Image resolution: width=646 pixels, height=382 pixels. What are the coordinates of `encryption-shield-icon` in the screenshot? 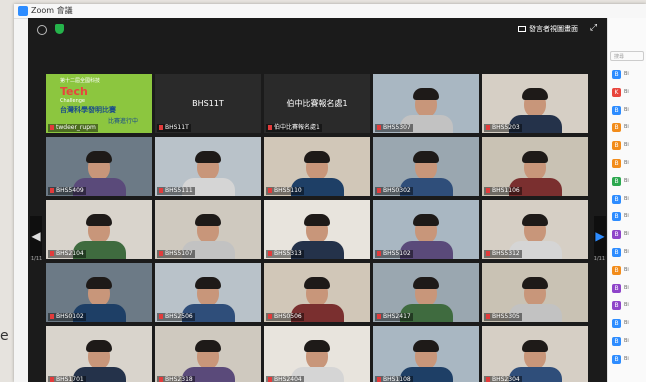 It's located at (59, 29).